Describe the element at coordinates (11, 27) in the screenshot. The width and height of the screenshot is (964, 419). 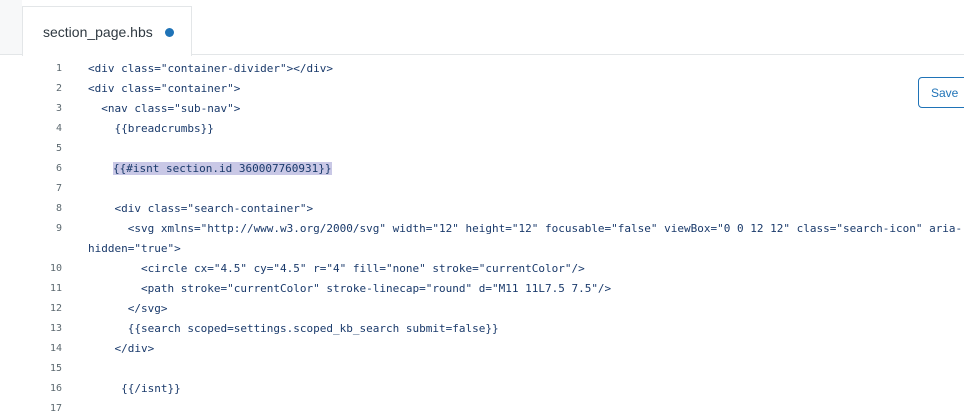
I see `tab-bar-spacer` at that location.